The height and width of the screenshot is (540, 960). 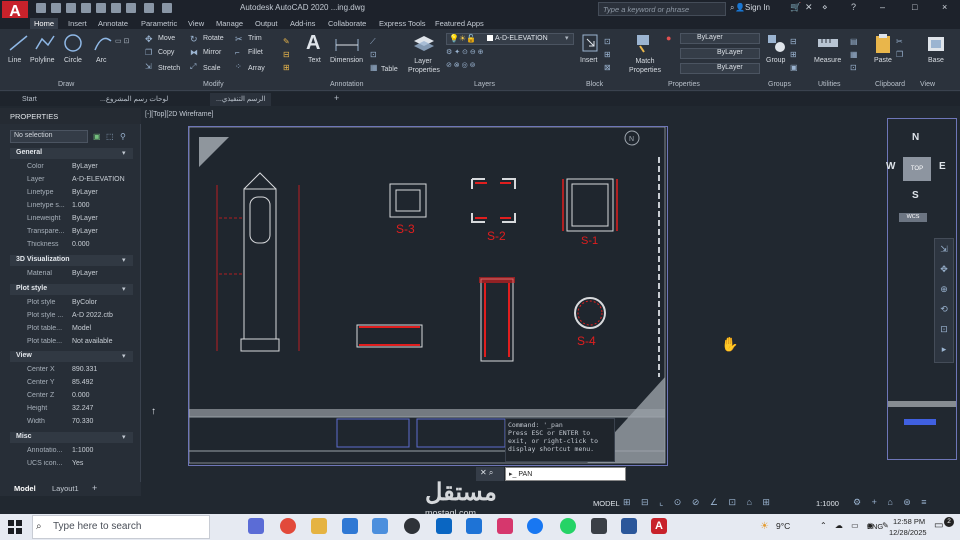 I want to click on dimension-button: Dimension, so click(x=346, y=60).